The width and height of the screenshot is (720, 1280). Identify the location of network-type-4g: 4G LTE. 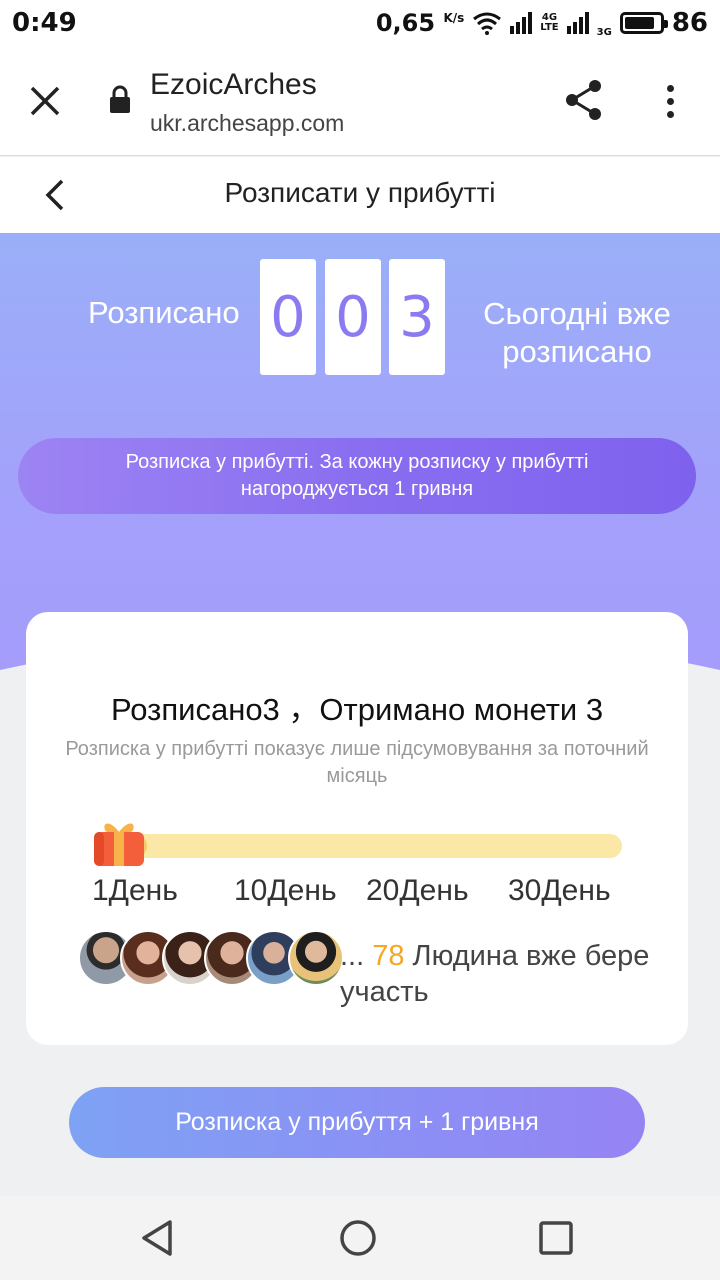
(549, 22).